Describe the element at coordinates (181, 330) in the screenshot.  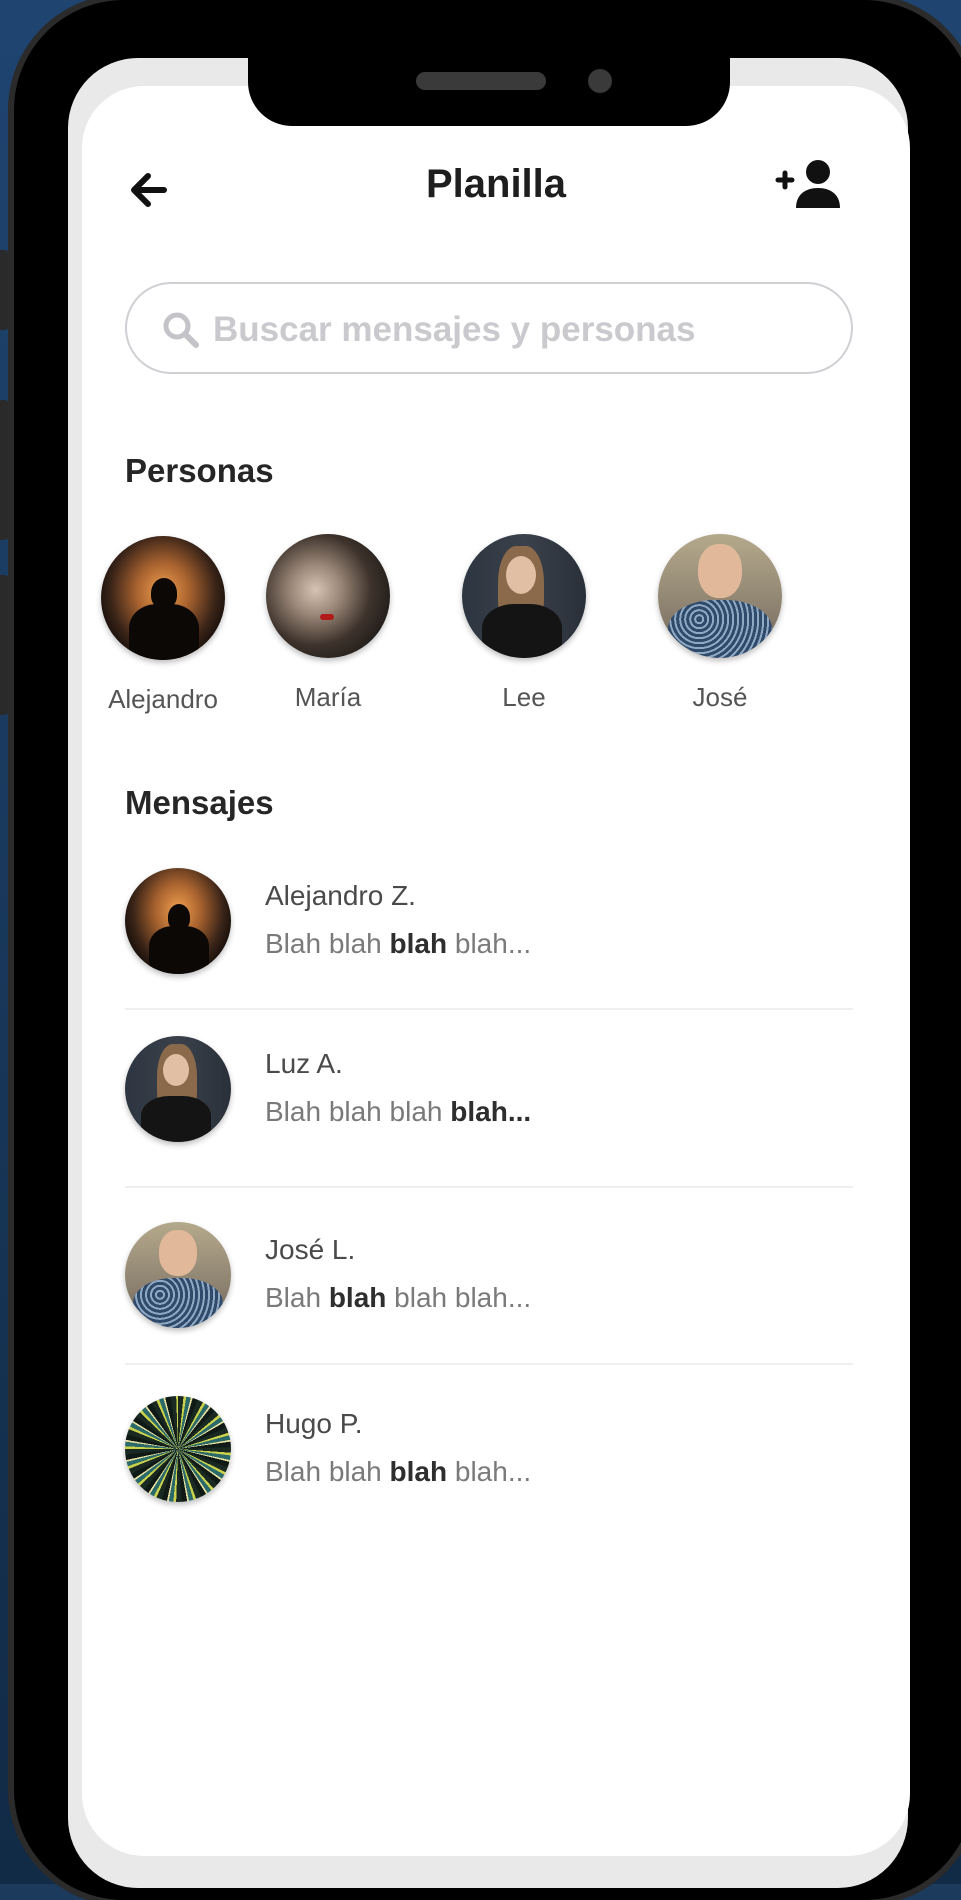
I see `search-icon` at that location.